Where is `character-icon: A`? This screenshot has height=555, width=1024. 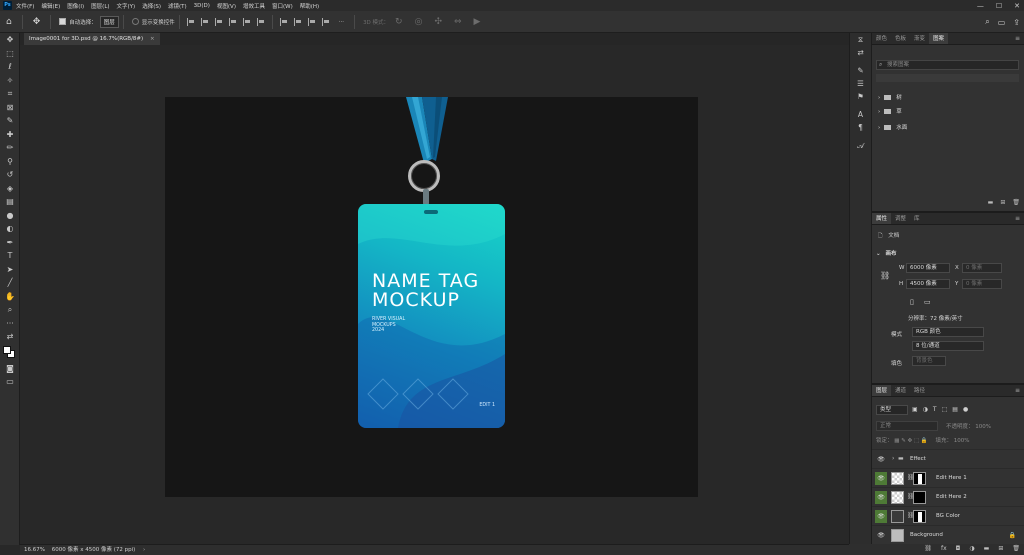 character-icon: A is located at coordinates (860, 114).